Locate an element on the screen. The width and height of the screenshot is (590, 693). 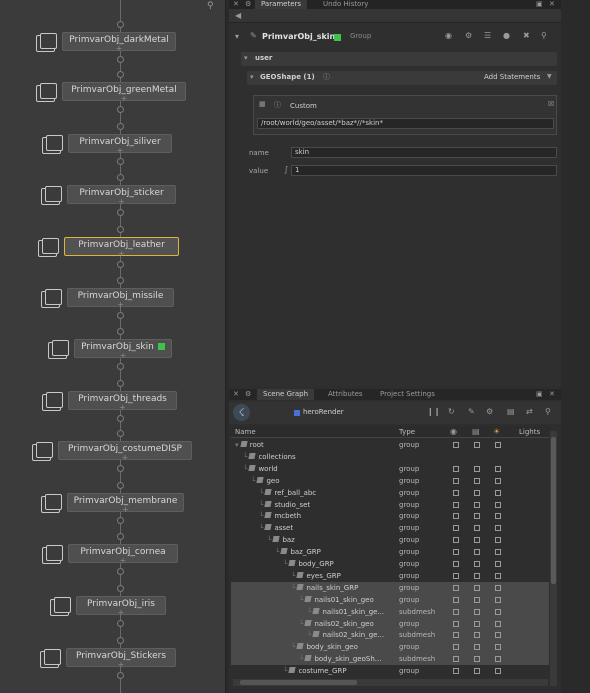
lock-icon: ▤ is located at coordinates (476, 431).